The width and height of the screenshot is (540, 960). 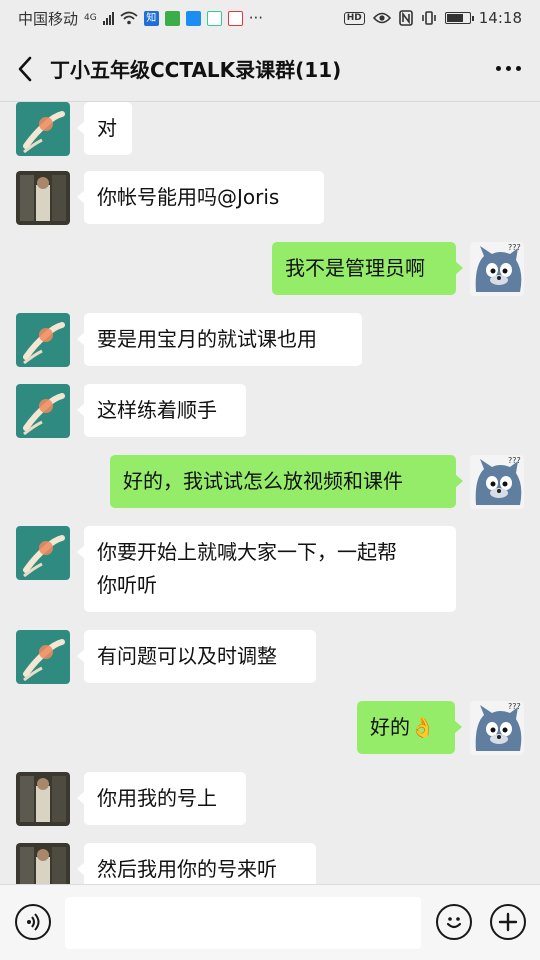 What do you see at coordinates (200, 197) in the screenshot?
I see `incoming-message-bubble: 你帐号能用吗@Joris` at bounding box center [200, 197].